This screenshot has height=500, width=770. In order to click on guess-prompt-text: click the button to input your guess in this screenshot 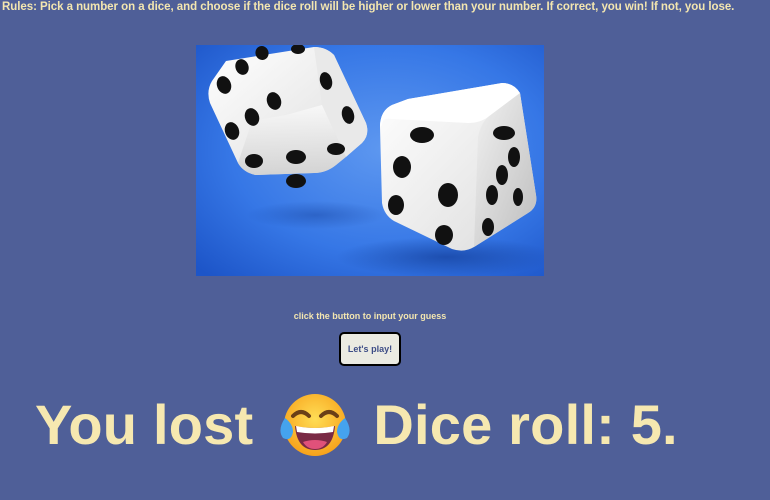, I will do `click(370, 316)`.